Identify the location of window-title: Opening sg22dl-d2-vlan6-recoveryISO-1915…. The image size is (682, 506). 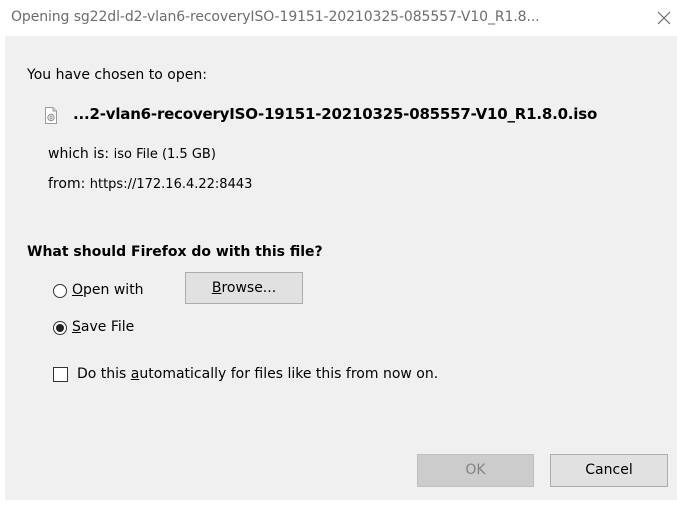
(275, 17).